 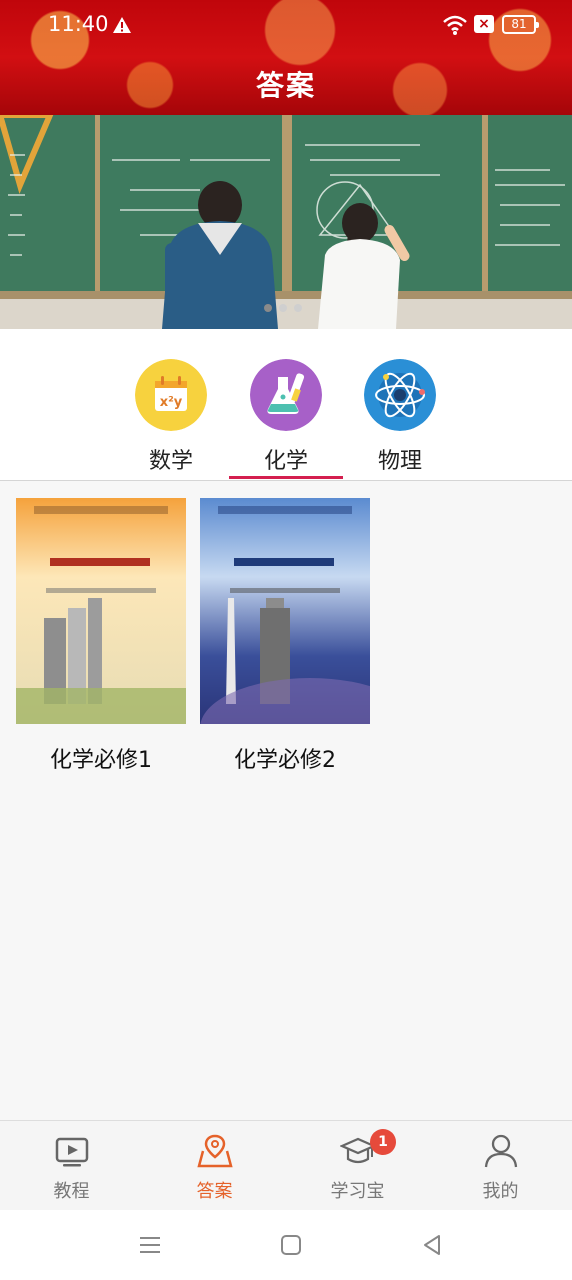 I want to click on nav-label: 我的, so click(x=500, y=1191).